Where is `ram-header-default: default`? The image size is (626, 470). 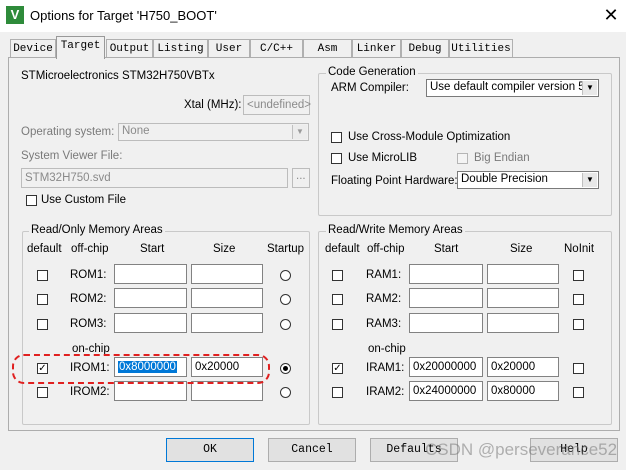
ram-header-default: default is located at coordinates (342, 249).